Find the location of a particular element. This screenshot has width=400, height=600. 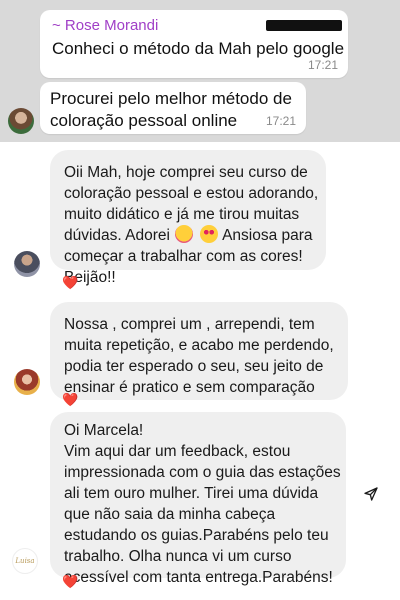

testimonial-line: Nossa , comprei um , arrependi, tem is located at coordinates (189, 324).